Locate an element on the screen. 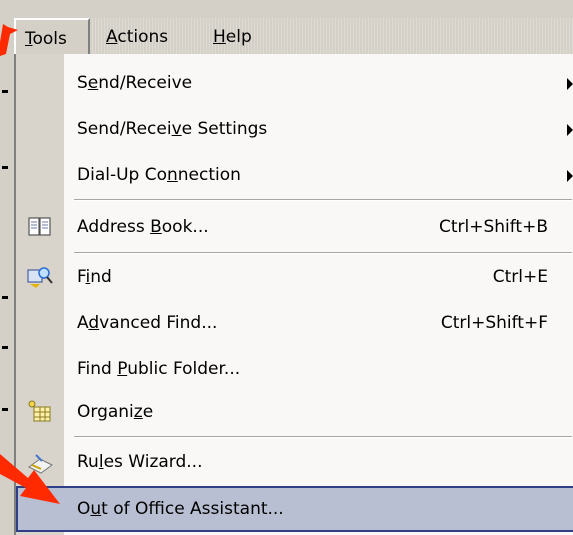 The height and width of the screenshot is (535, 573). menu-item-label: Send/Receive is located at coordinates (135, 83).